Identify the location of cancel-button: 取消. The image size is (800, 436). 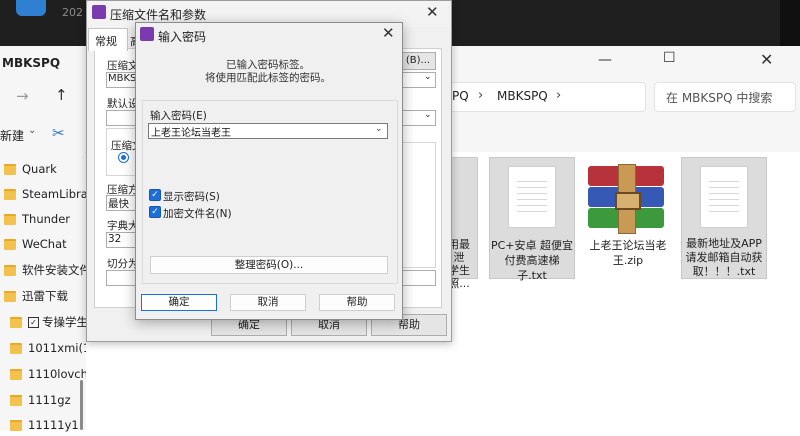
(268, 302).